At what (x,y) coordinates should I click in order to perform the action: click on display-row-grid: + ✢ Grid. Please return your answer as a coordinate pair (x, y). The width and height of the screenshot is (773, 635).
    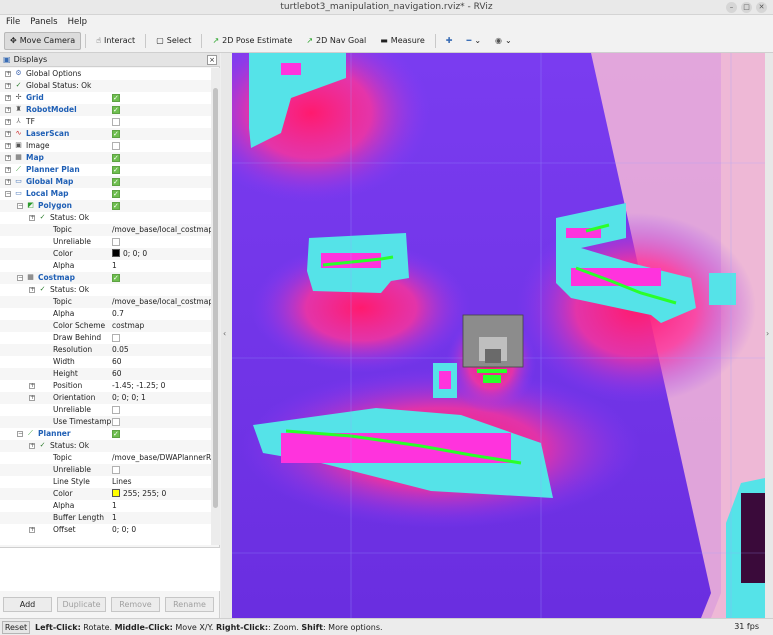
    Looking at the image, I should click on (105, 98).